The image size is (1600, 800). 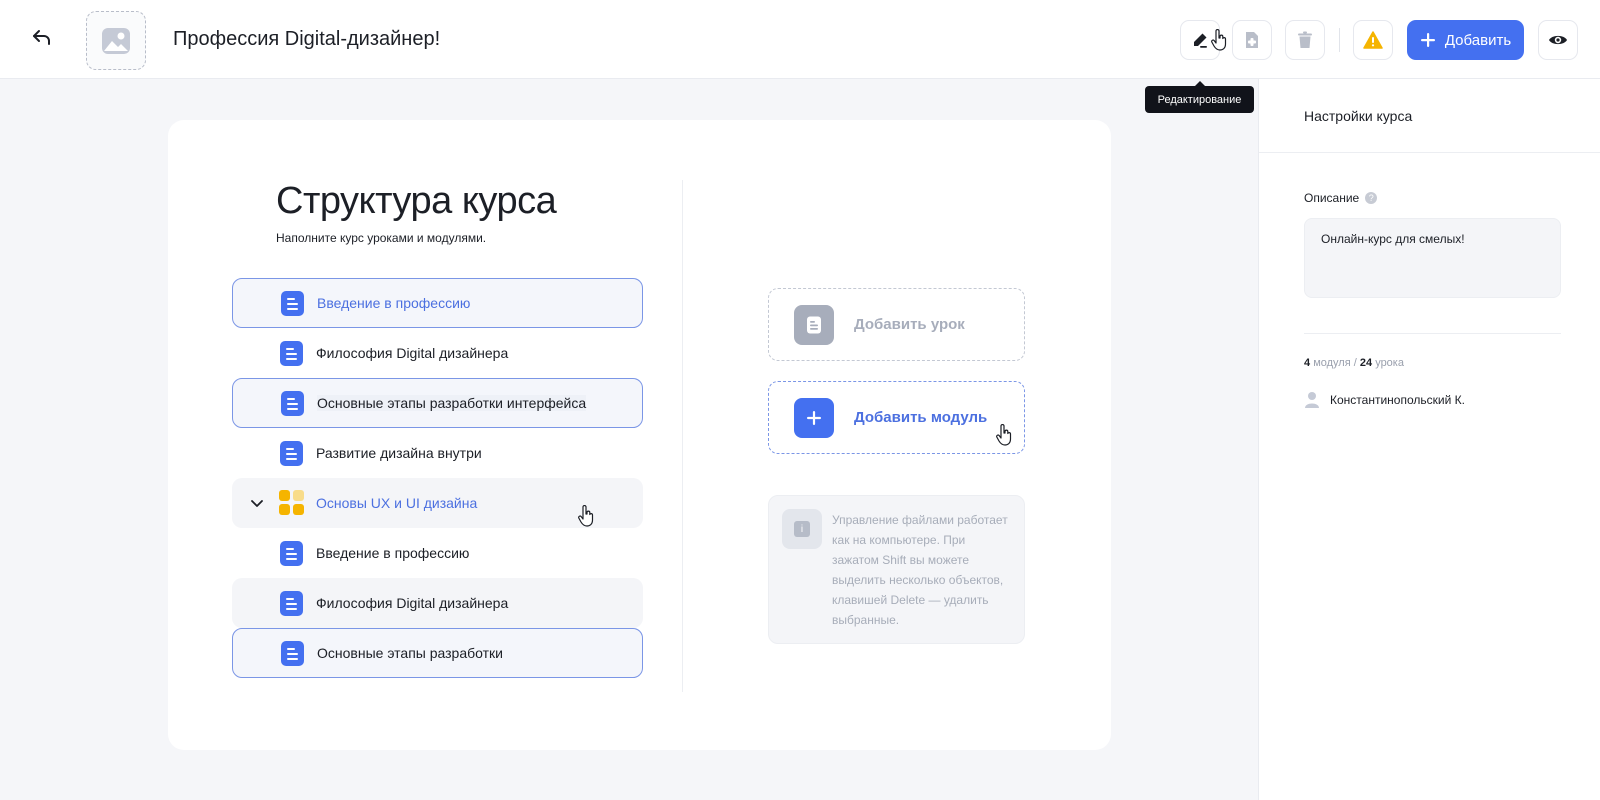 I want to click on lesson-row: Развитие дизайна внутри, so click(x=437, y=453).